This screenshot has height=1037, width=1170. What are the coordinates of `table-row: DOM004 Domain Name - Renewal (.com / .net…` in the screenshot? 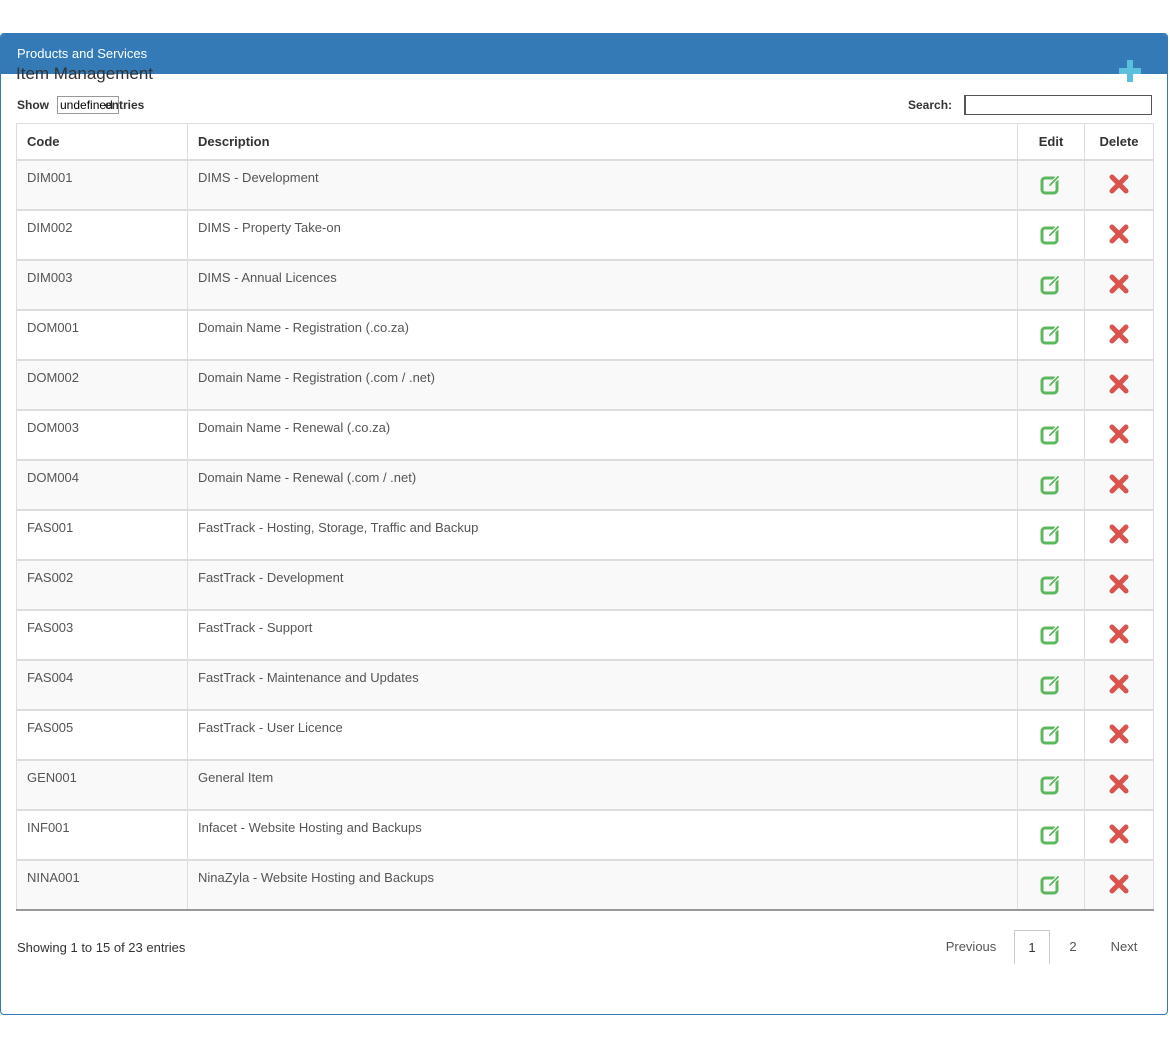 It's located at (585, 485).